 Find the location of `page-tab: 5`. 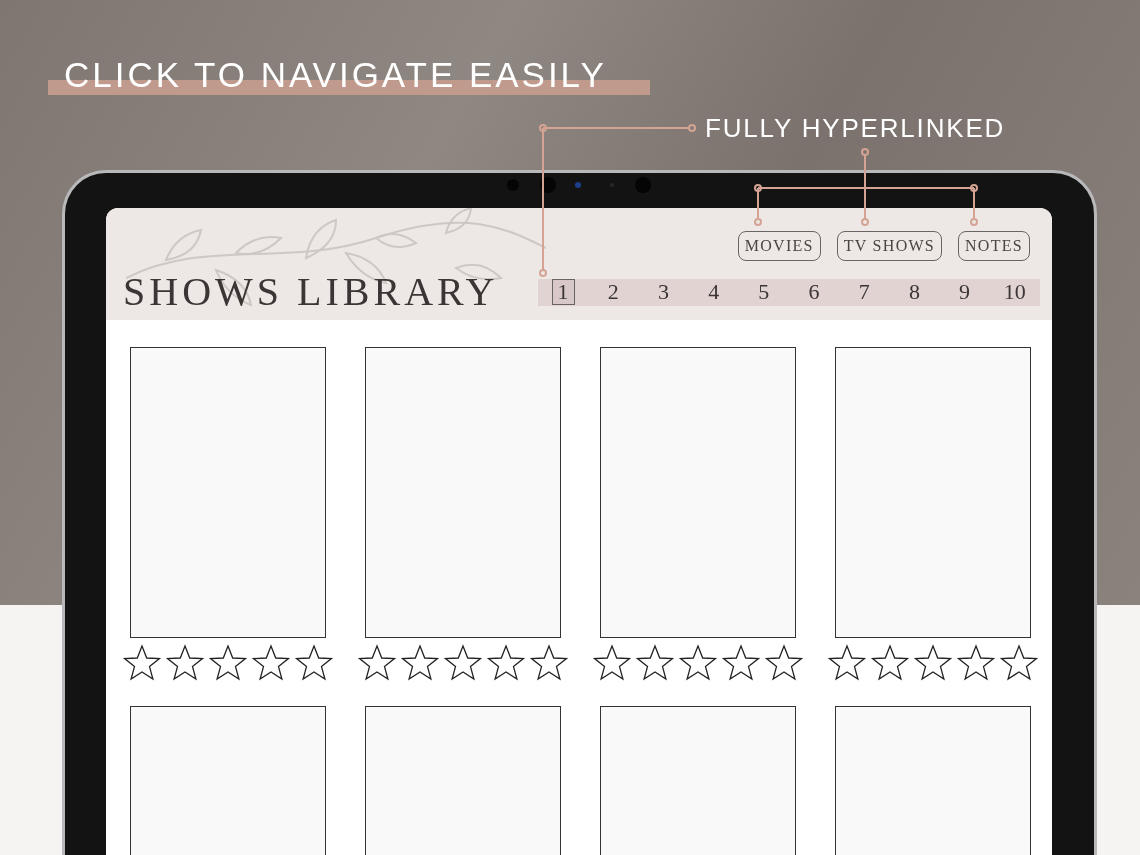

page-tab: 5 is located at coordinates (764, 292).